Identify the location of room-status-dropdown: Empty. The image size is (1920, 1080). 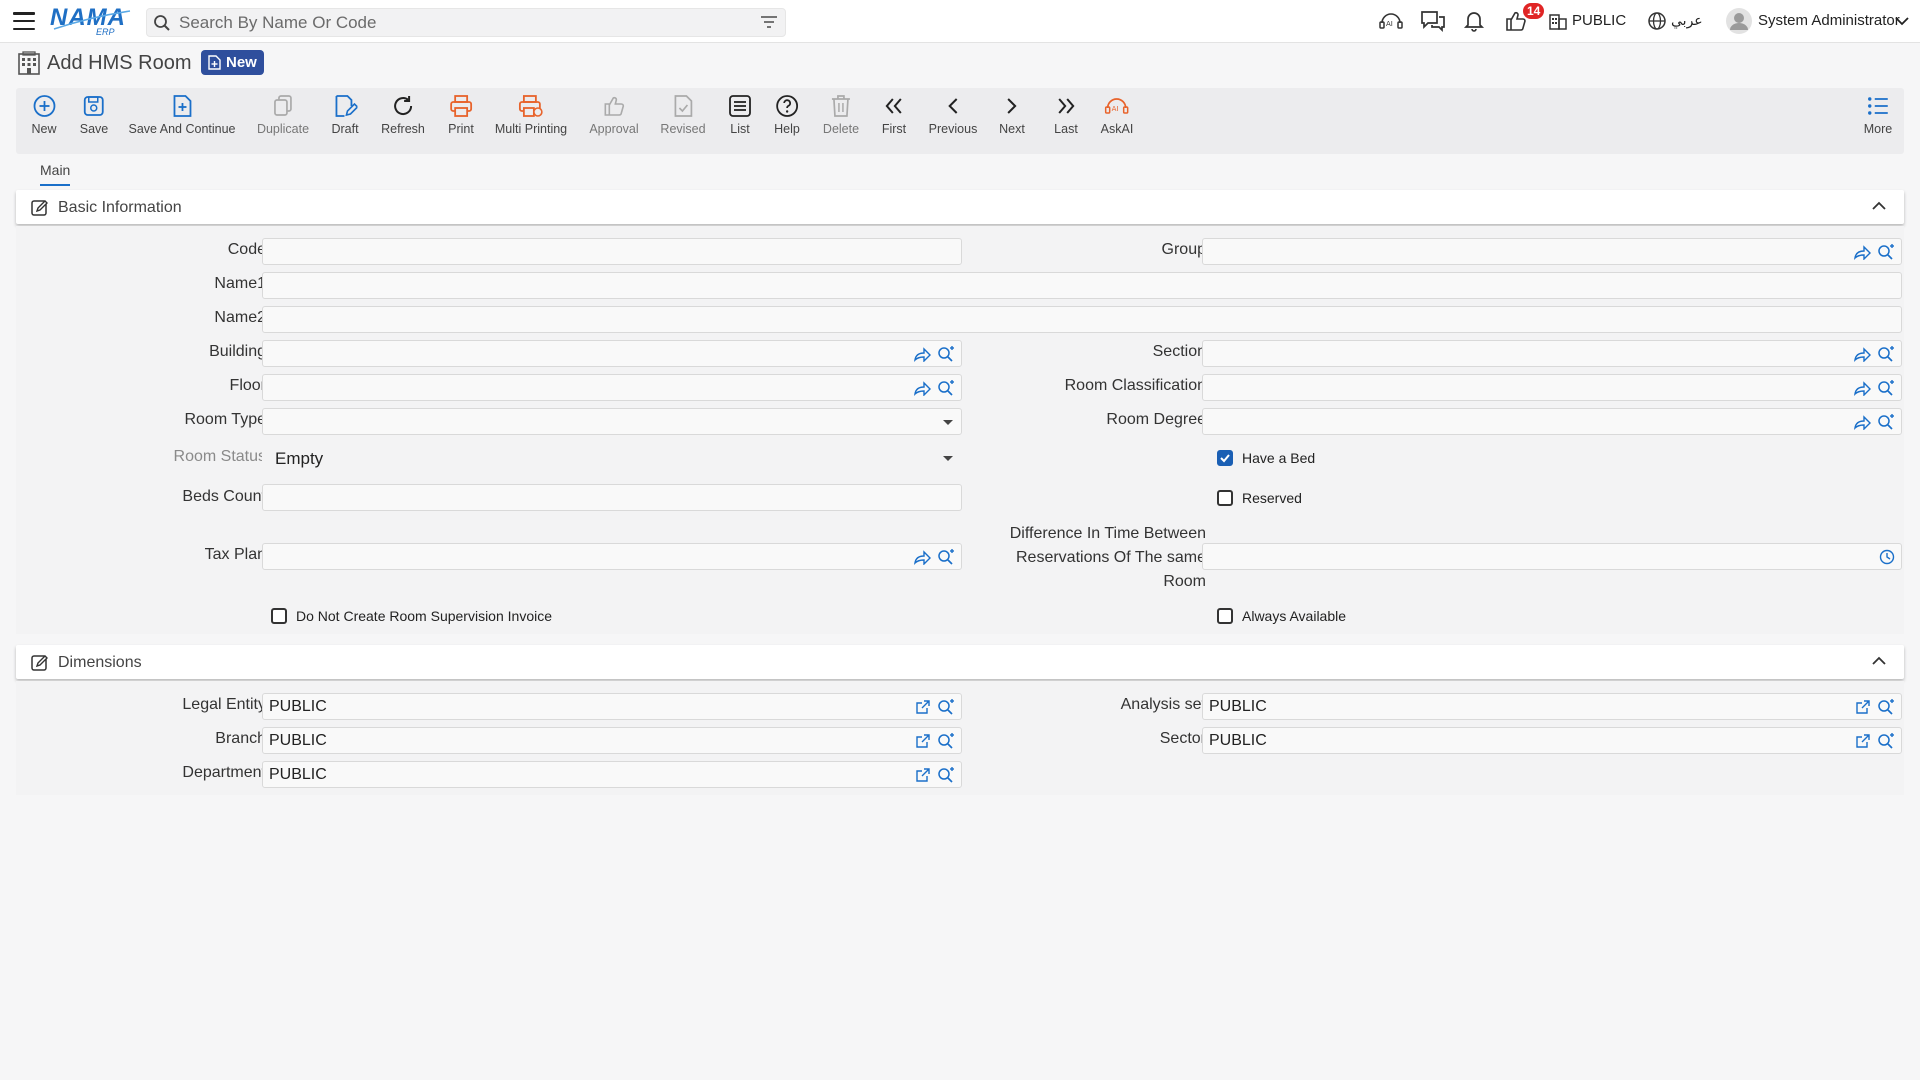
(612, 458).